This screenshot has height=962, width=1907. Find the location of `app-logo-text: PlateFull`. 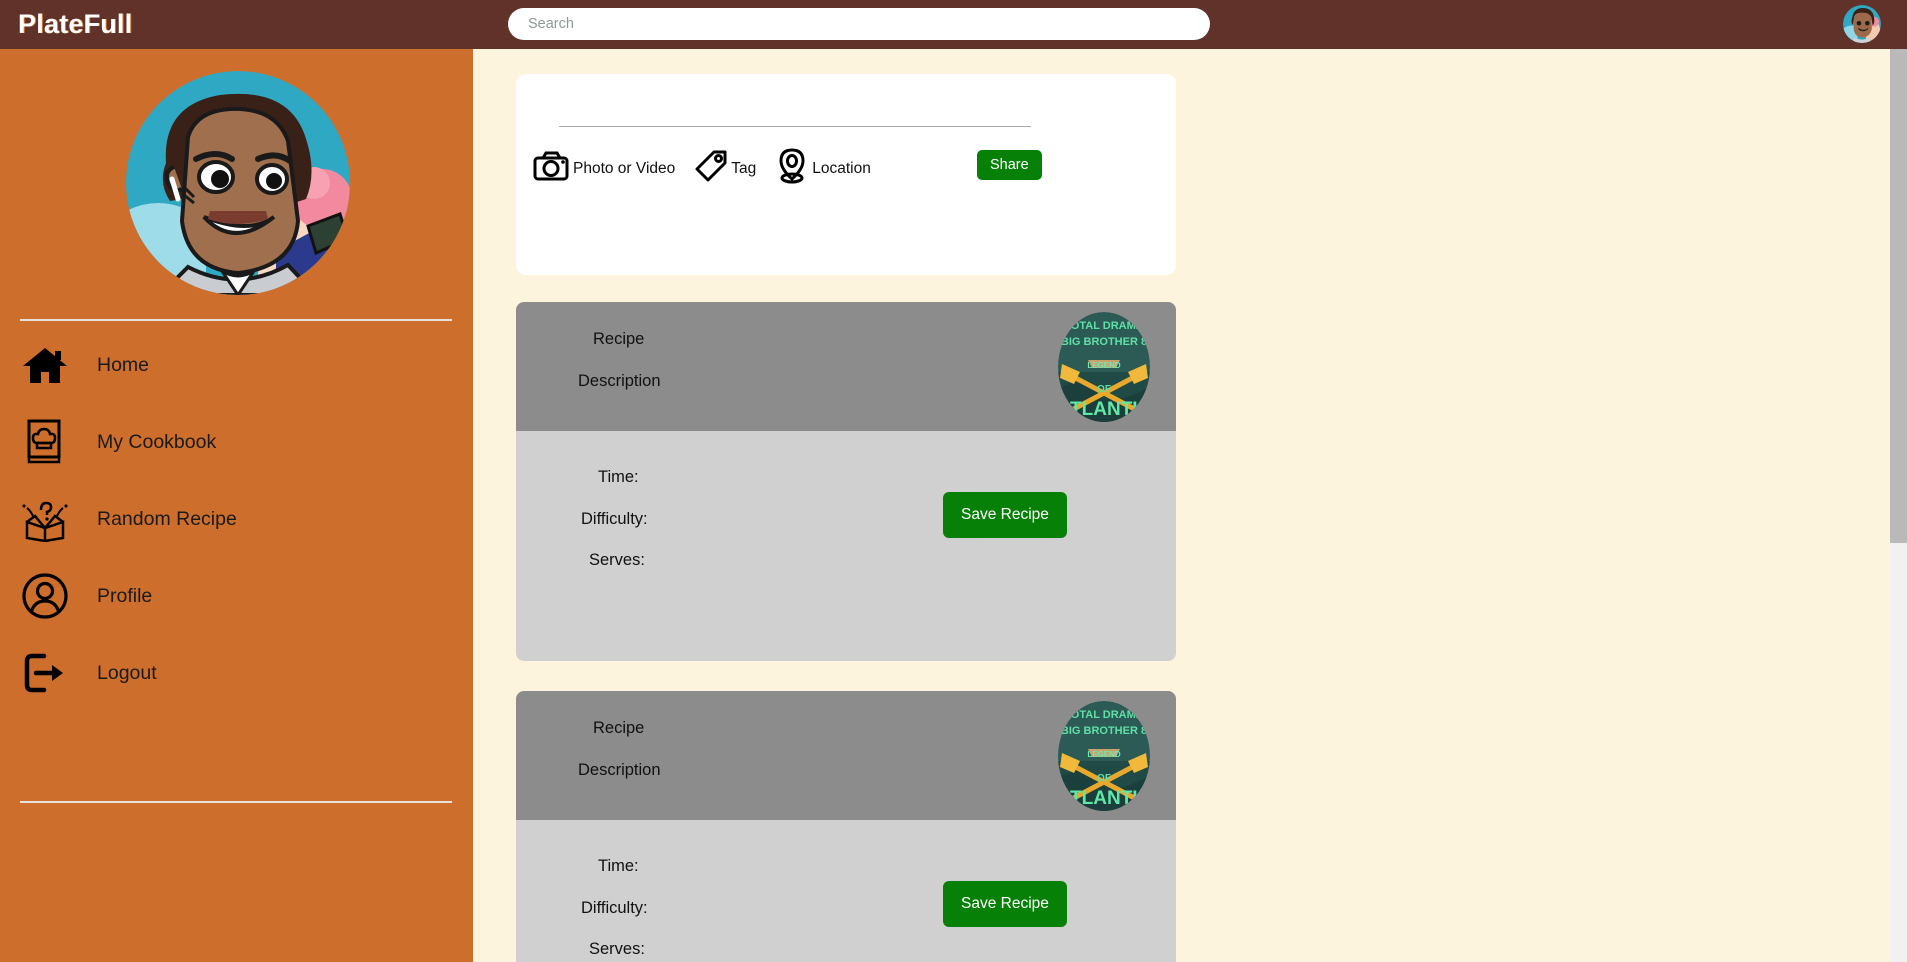

app-logo-text: PlateFull is located at coordinates (75, 24).